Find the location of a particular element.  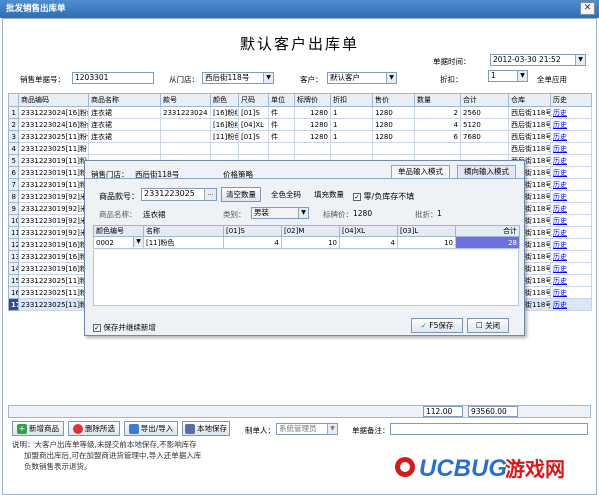

all-color-size-button: 全色全码 is located at coordinates (286, 194).